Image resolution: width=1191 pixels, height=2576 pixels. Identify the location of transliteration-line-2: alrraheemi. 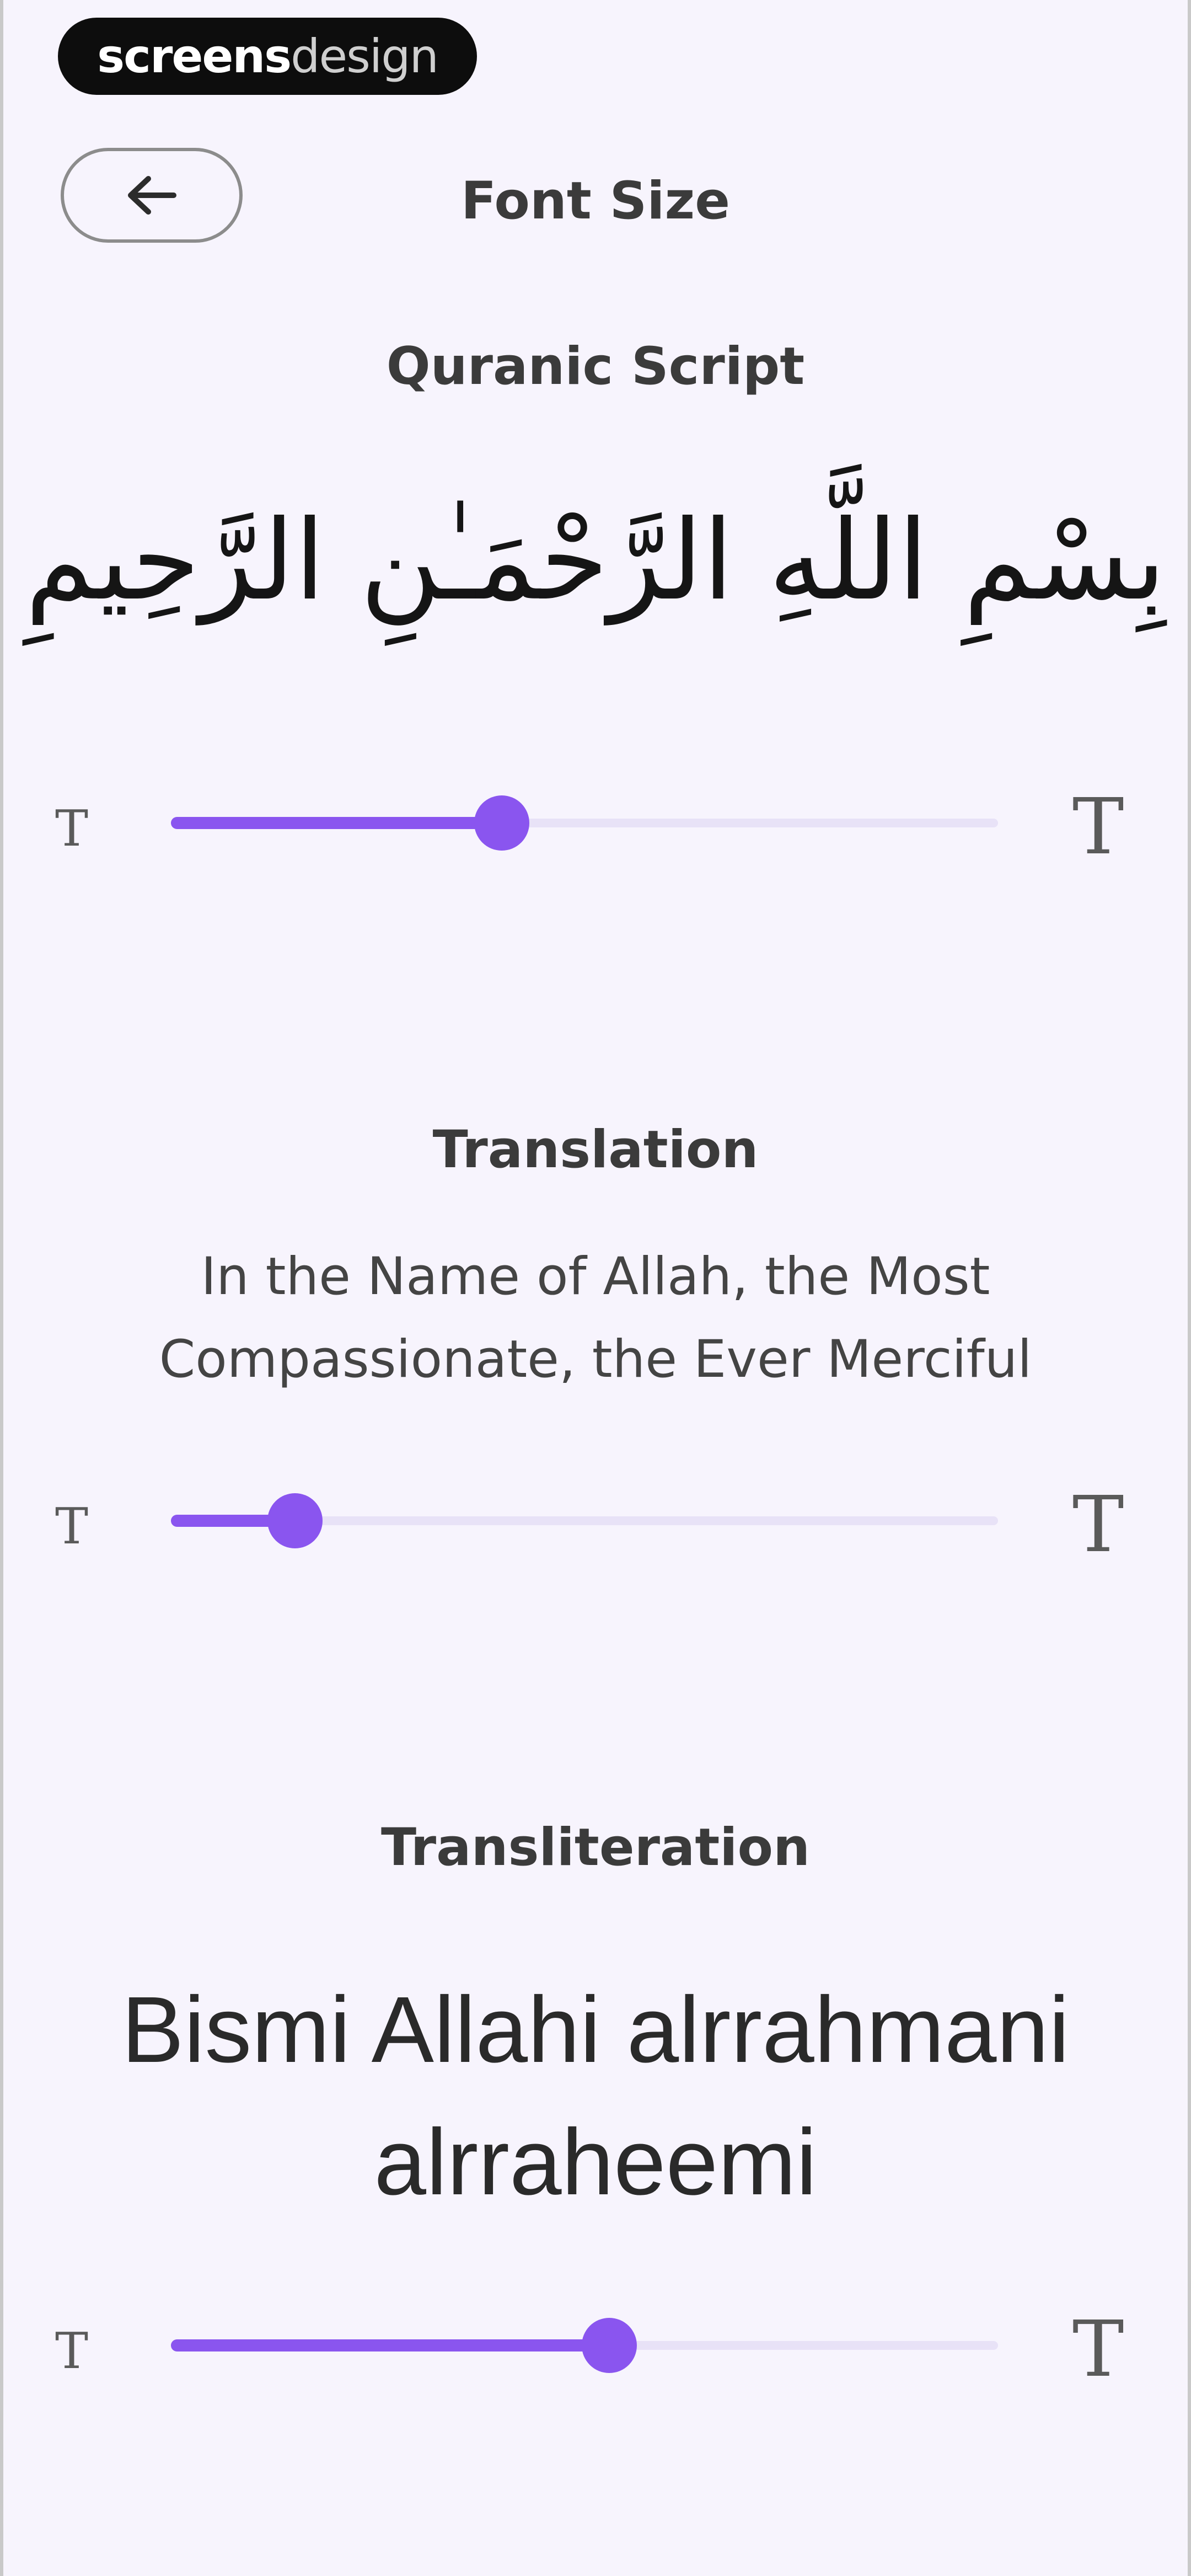
(595, 2162).